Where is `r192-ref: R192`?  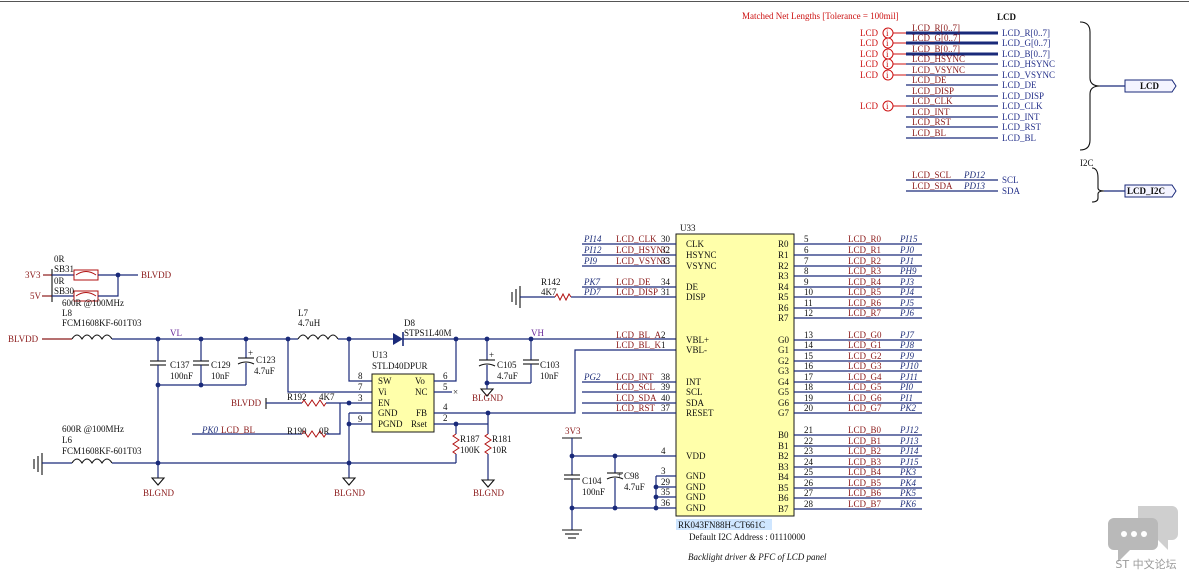 r192-ref: R192 is located at coordinates (297, 397).